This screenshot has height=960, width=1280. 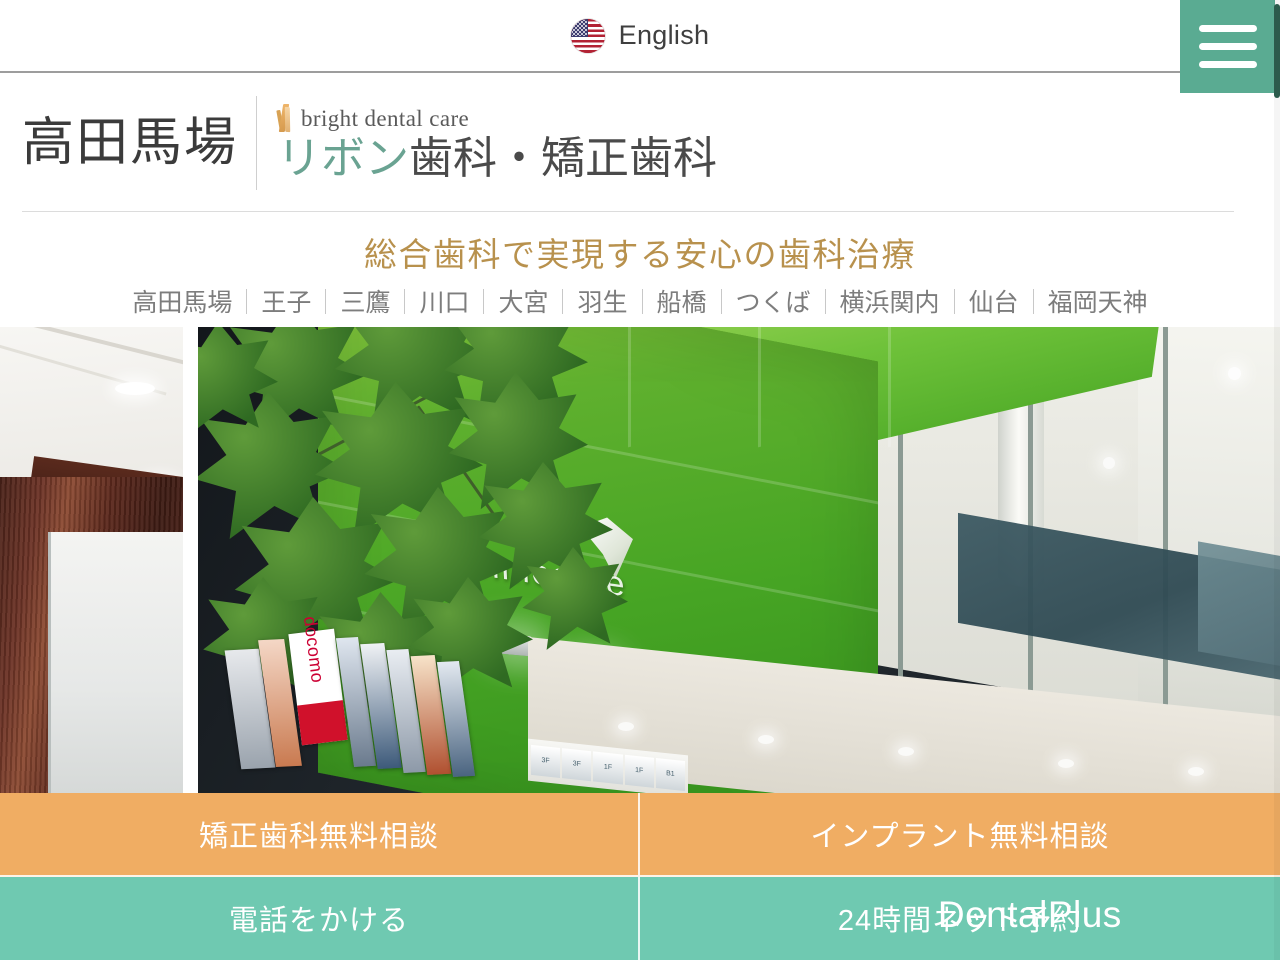 I want to click on city-nav-item-5: 羽生, so click(x=602, y=301).